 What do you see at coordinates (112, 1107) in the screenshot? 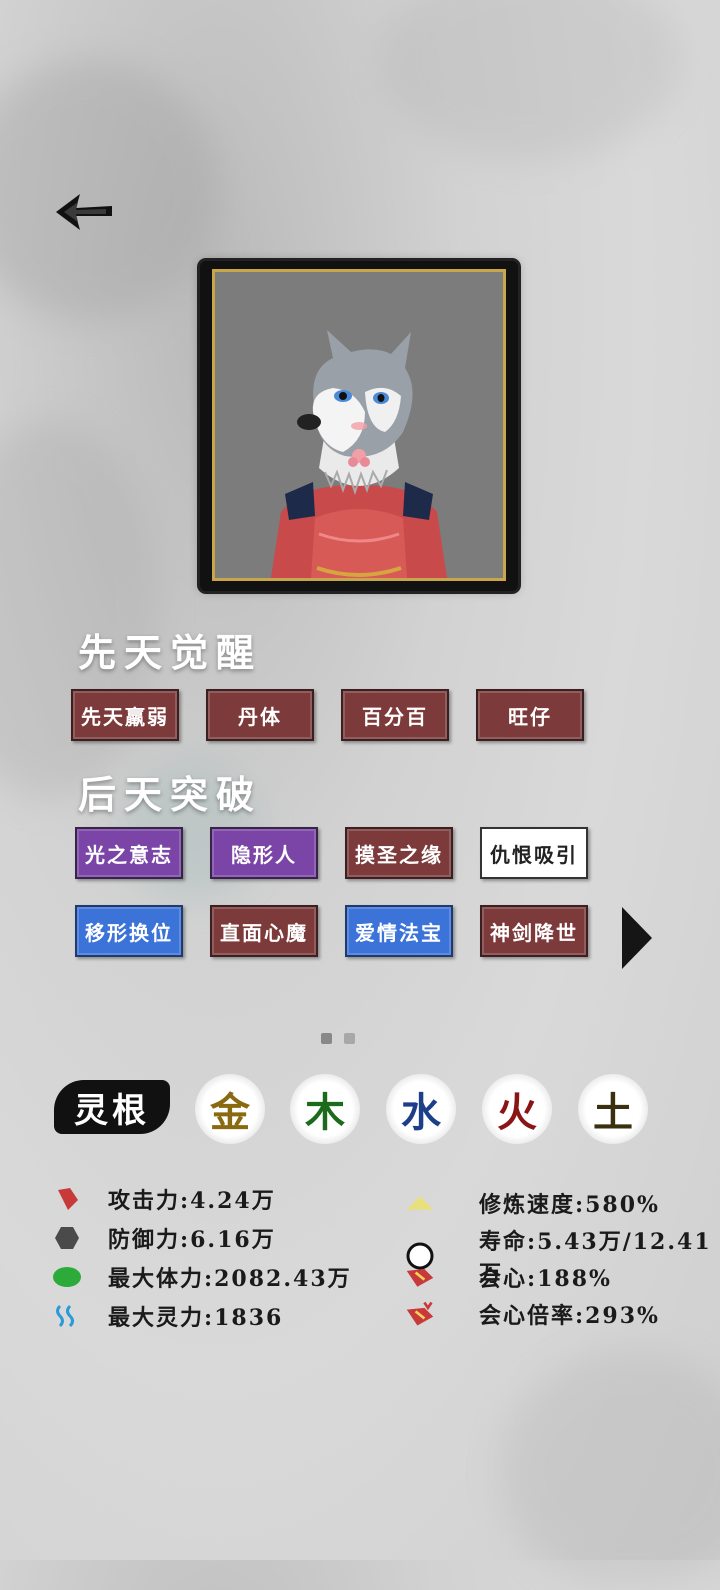
I see `spirit-root-label: 灵根` at bounding box center [112, 1107].